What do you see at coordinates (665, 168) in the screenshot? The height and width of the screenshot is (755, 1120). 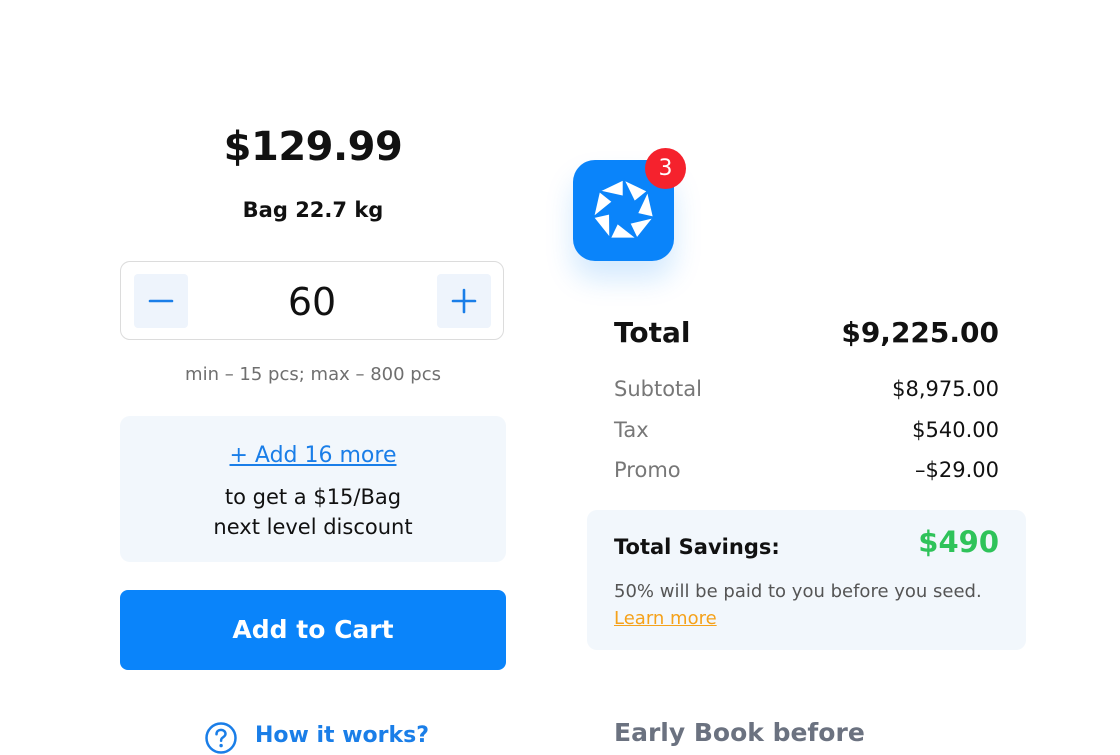 I see `notification-badge: 3` at bounding box center [665, 168].